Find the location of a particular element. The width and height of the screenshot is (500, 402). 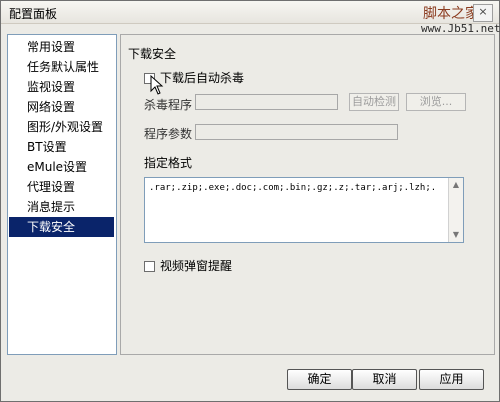

ok-button: 确定 is located at coordinates (319, 379).